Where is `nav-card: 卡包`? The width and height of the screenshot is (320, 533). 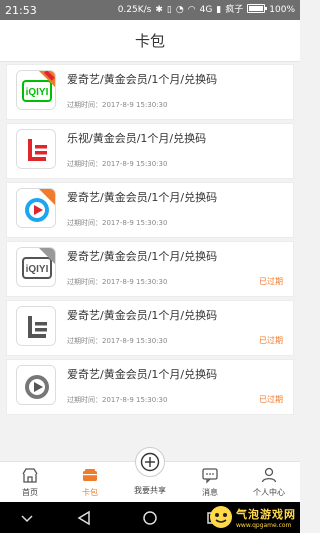 nav-card: 卡包 is located at coordinates (90, 482).